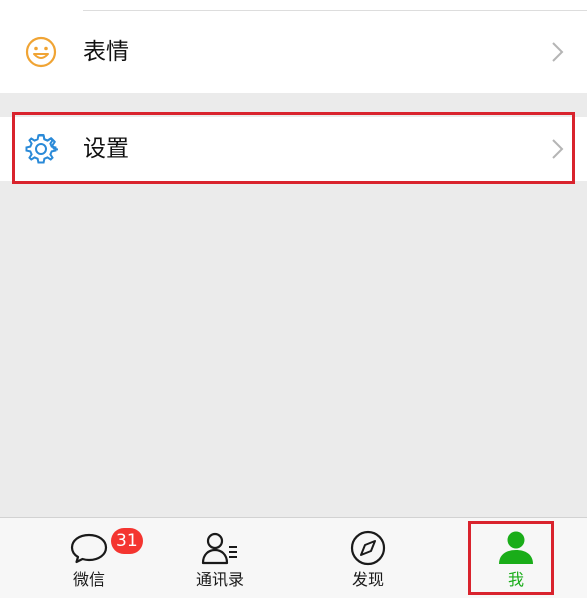 This screenshot has height=598, width=587. I want to click on tab-contacts: 通讯录, so click(220, 558).